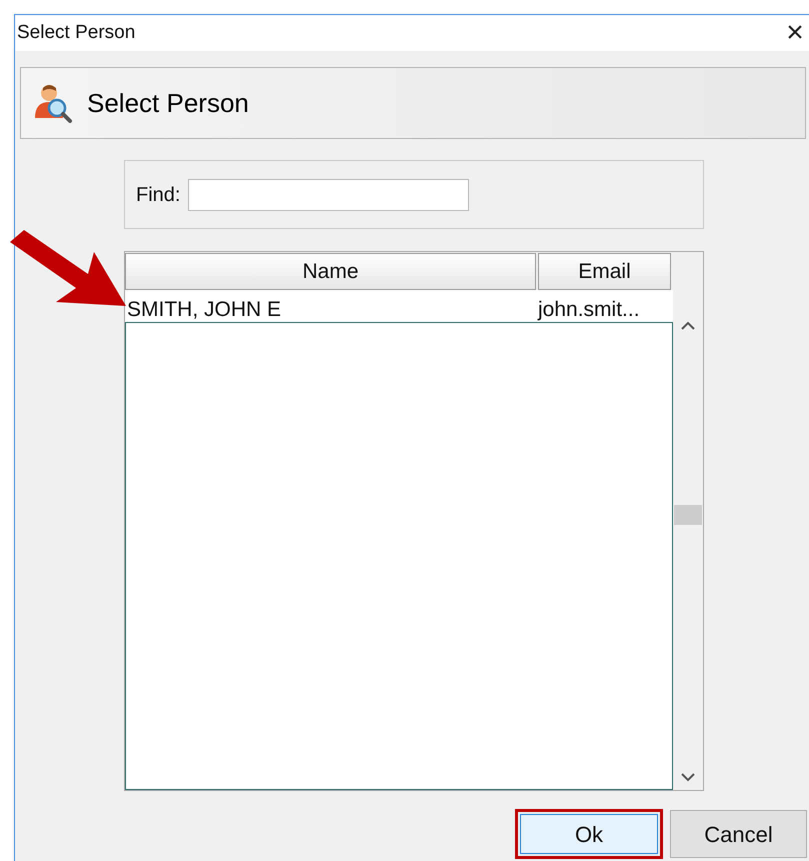 The height and width of the screenshot is (861, 809). I want to click on window-title: Select Person, so click(76, 32).